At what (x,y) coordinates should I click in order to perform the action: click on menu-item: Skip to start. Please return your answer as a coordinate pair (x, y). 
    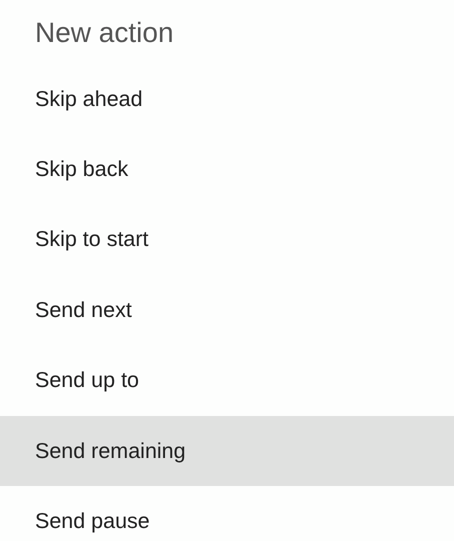
    Looking at the image, I should click on (227, 240).